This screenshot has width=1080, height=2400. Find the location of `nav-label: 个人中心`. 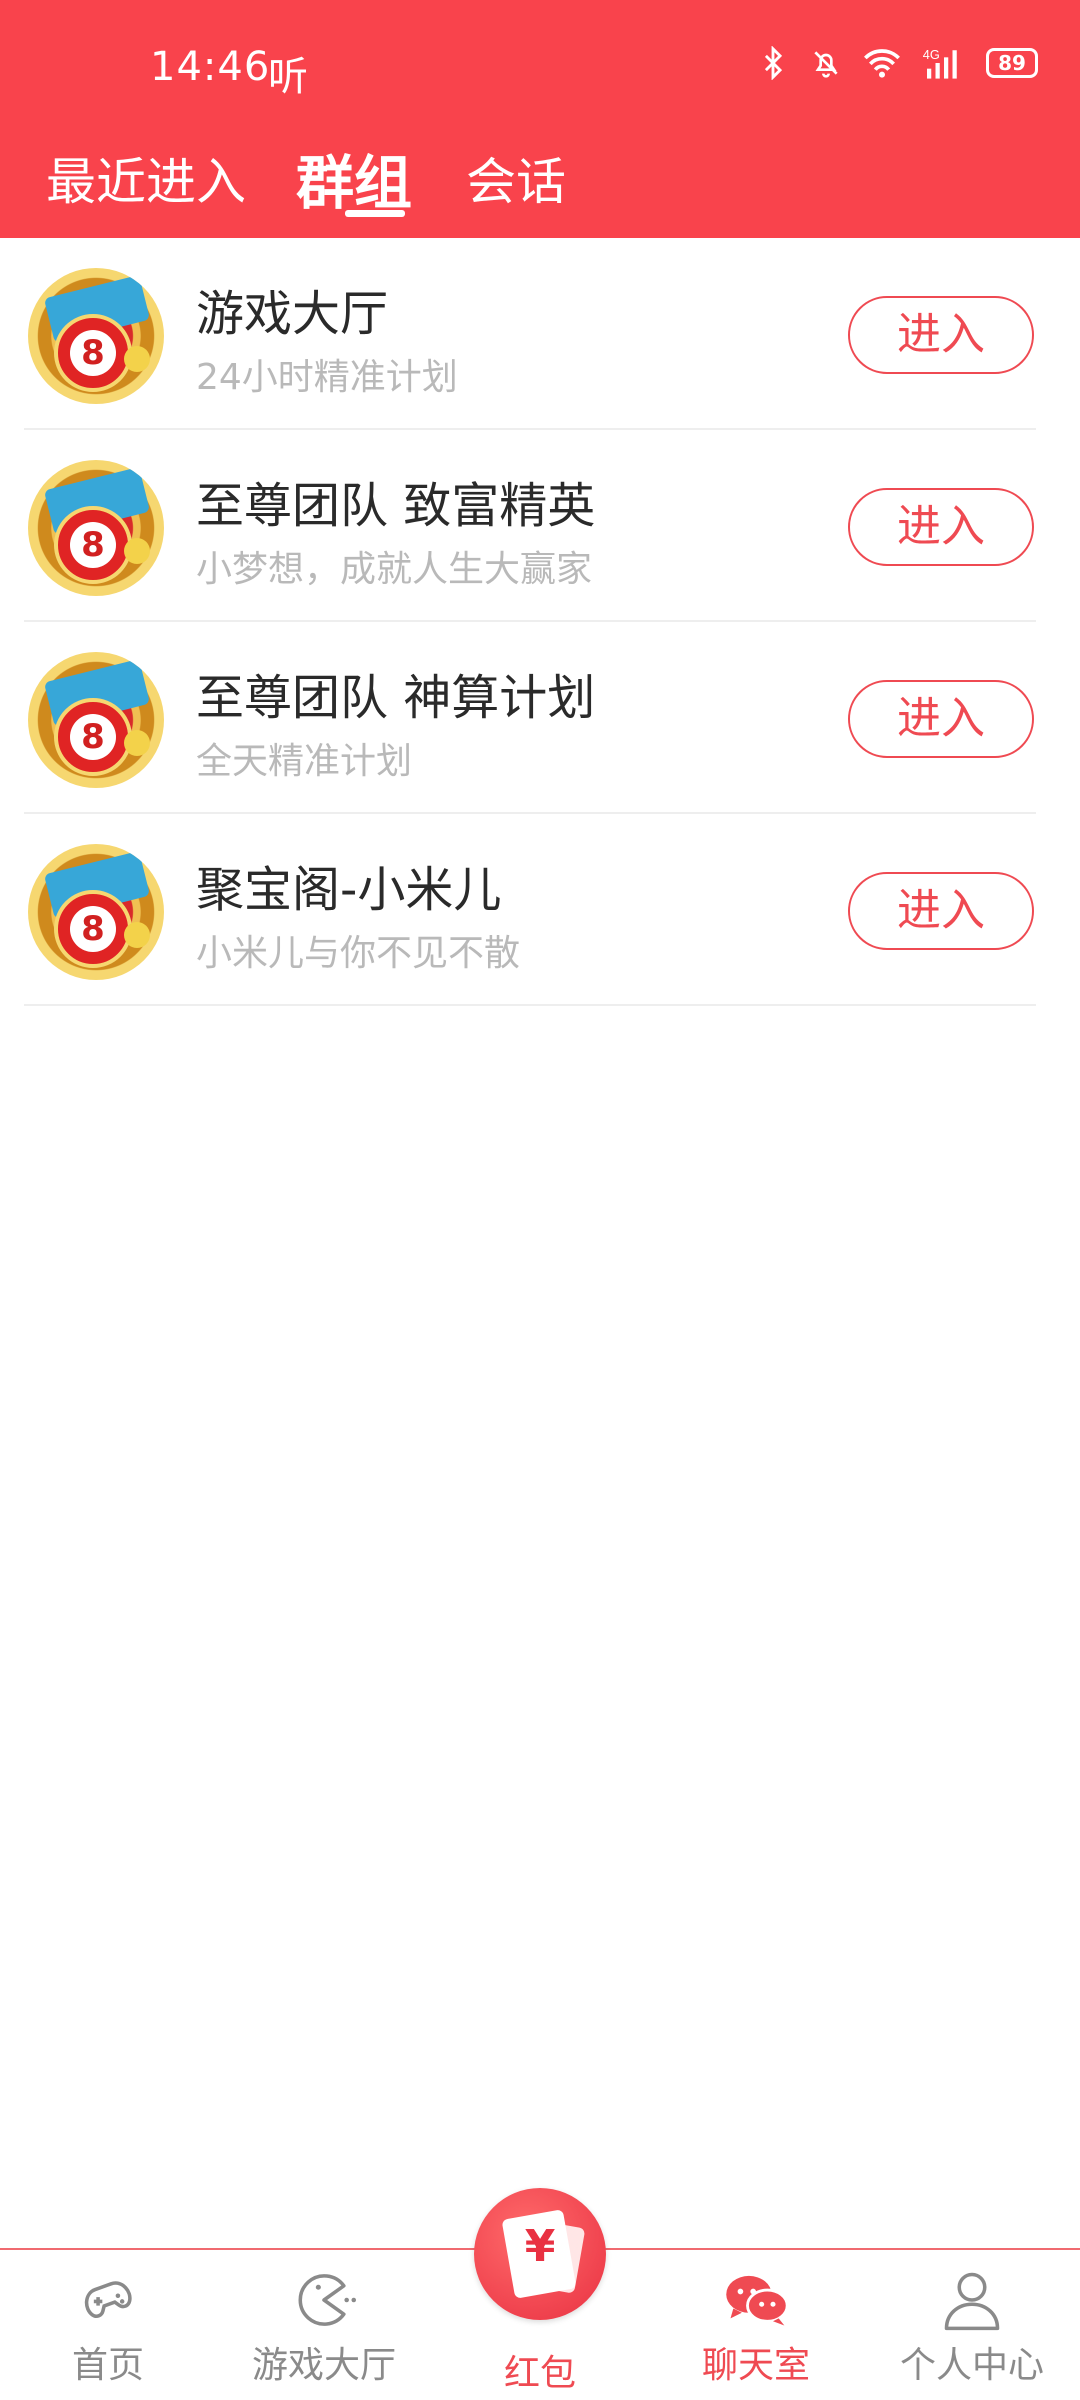

nav-label: 个人中心 is located at coordinates (971, 2365).